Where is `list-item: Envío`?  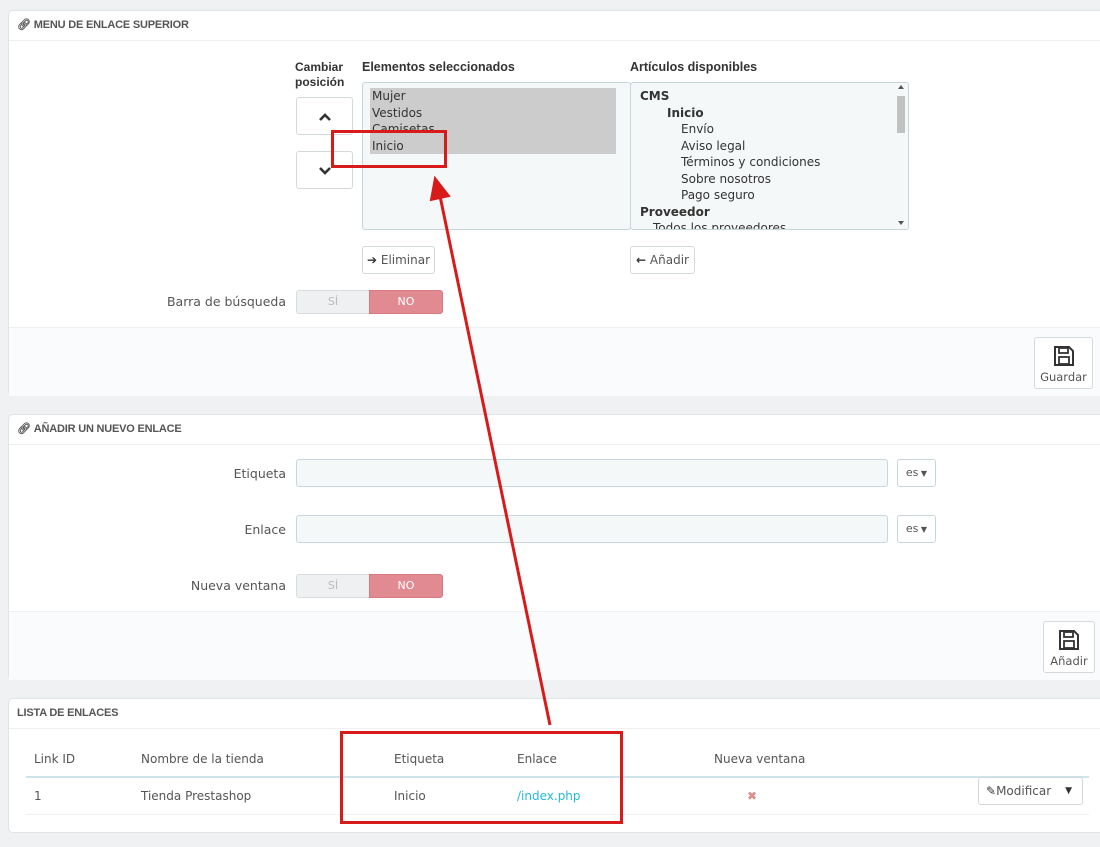 list-item: Envío is located at coordinates (697, 129).